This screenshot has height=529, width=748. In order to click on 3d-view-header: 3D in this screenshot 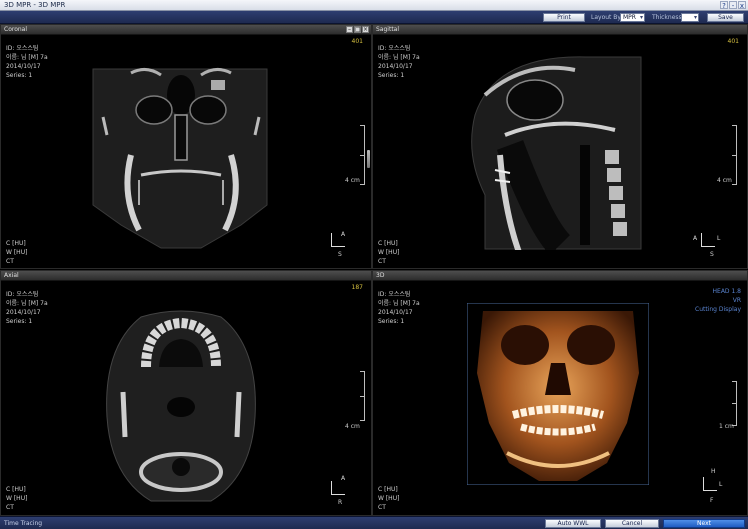, I will do `click(560, 276)`.